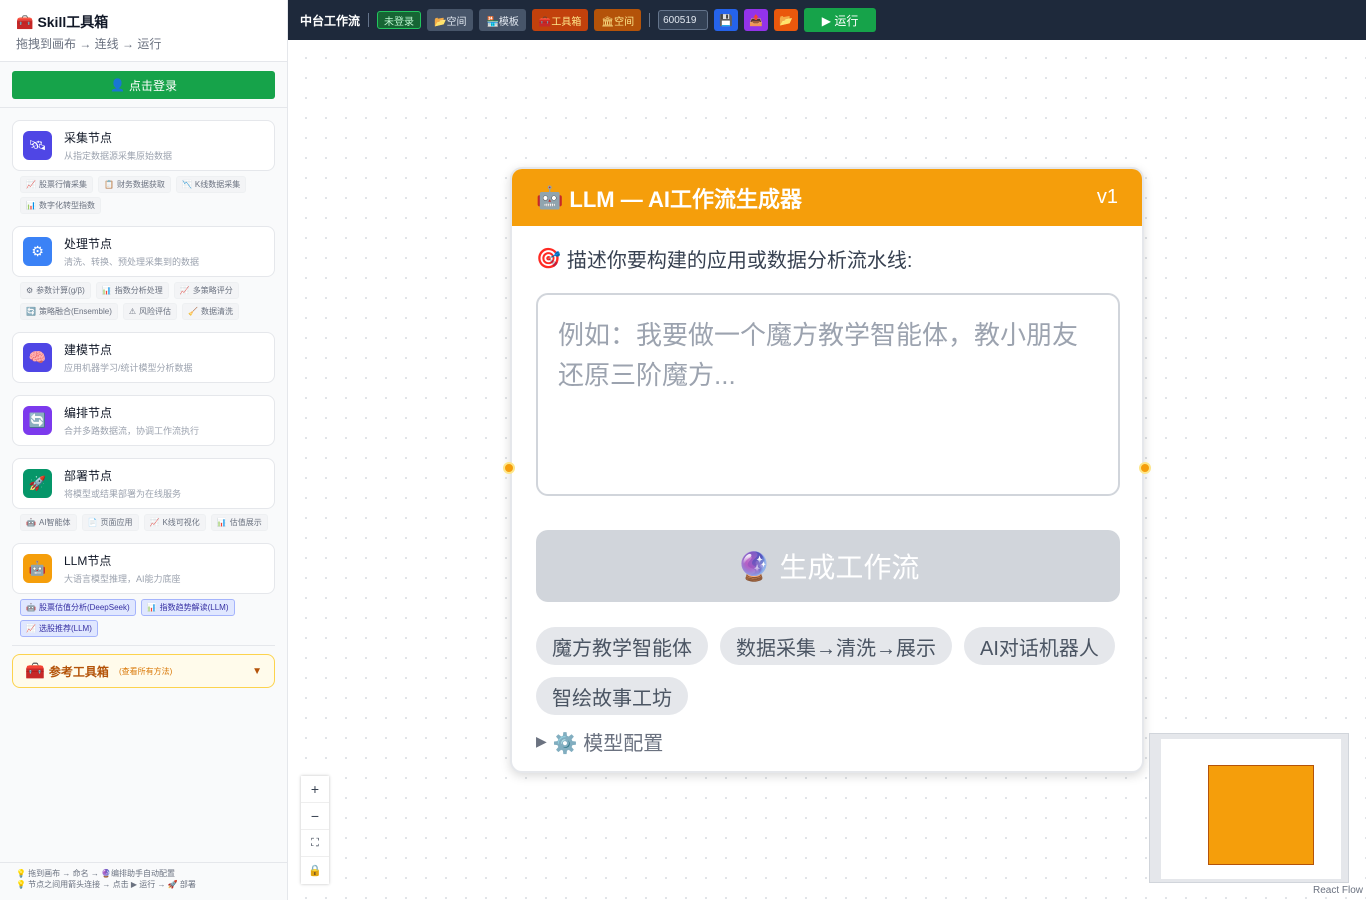  I want to click on chip-stock-pick-llm: 📈 选股推荐(LLM), so click(59, 628).